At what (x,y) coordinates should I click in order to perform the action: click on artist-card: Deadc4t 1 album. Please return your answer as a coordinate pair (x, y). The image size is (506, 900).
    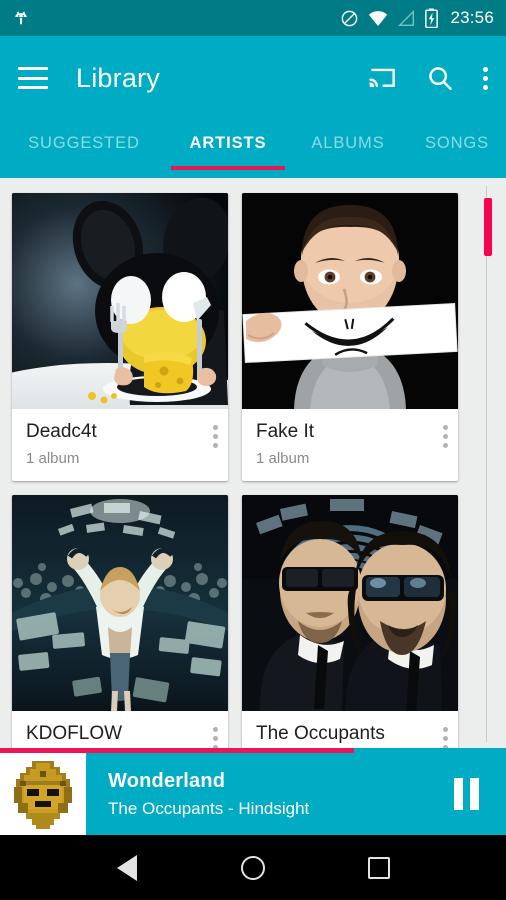
    Looking at the image, I should click on (120, 337).